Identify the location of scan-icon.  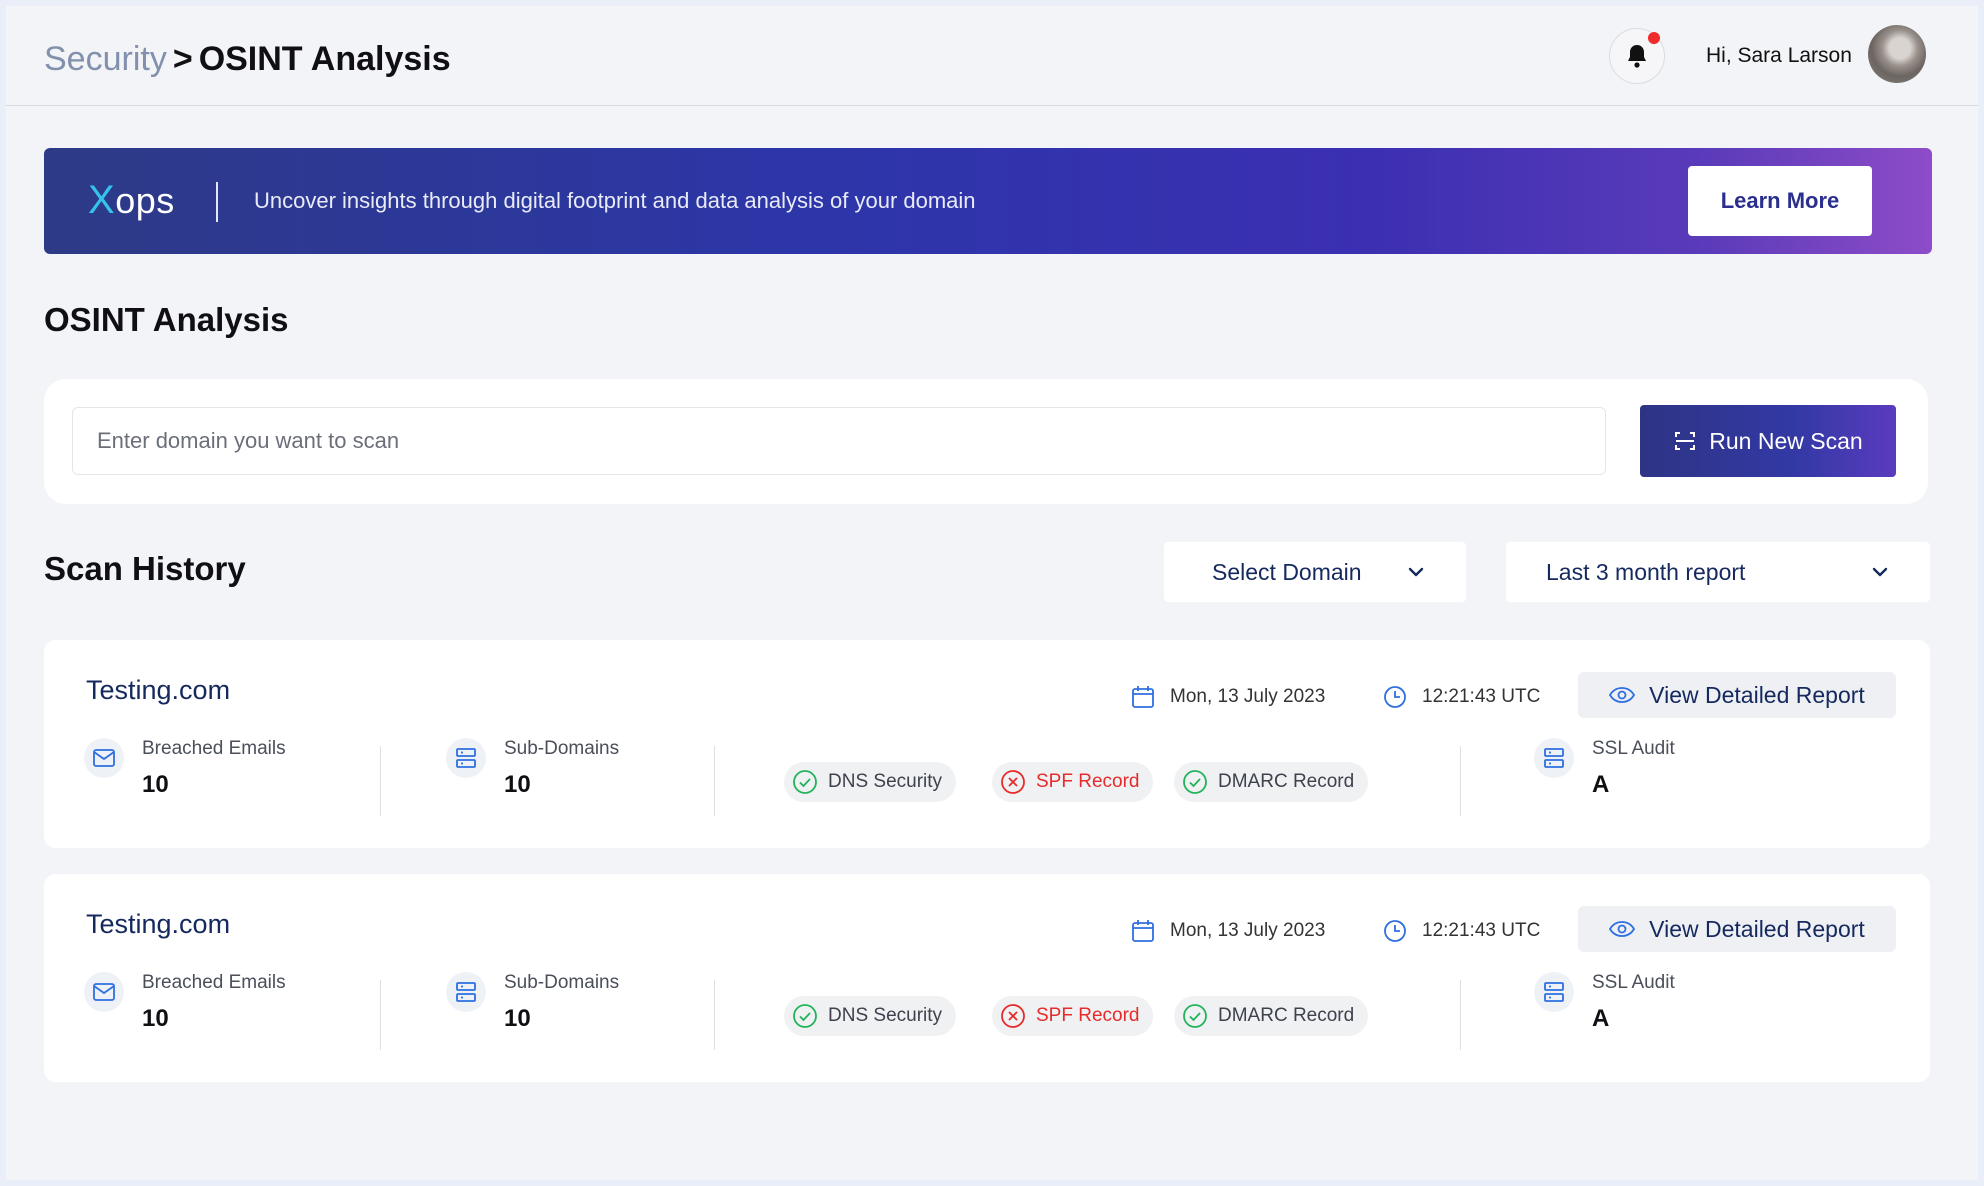
(1685, 441).